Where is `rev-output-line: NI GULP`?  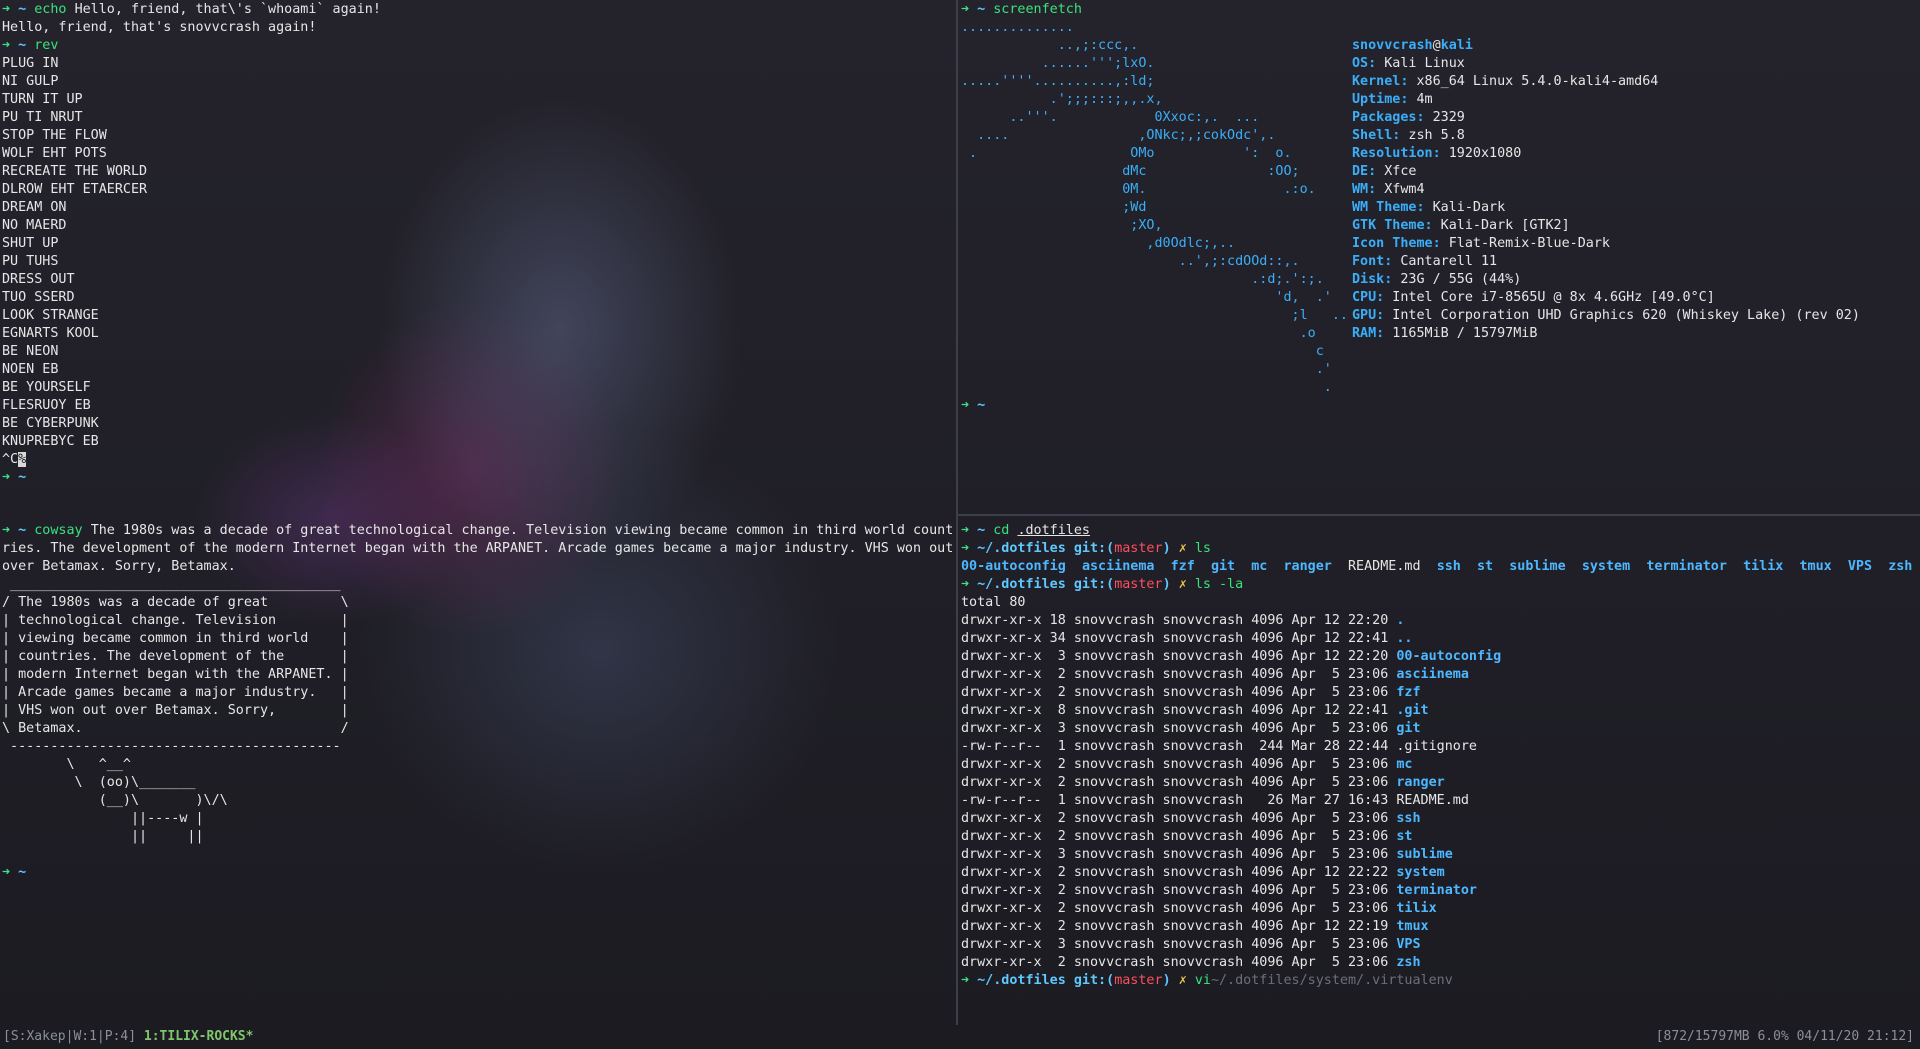 rev-output-line: NI GULP is located at coordinates (30, 81).